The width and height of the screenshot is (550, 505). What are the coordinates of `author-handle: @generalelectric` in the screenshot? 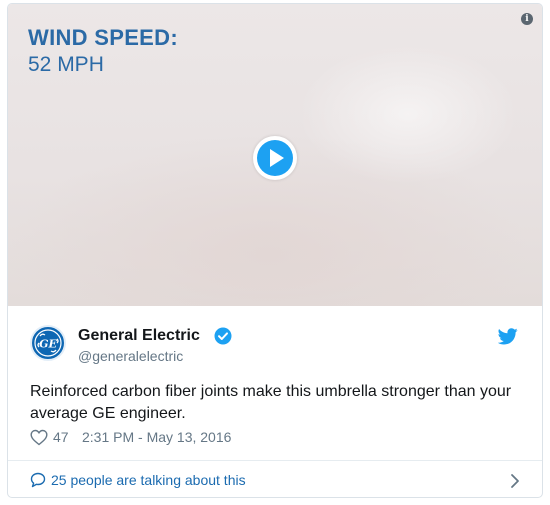 It's located at (130, 356).